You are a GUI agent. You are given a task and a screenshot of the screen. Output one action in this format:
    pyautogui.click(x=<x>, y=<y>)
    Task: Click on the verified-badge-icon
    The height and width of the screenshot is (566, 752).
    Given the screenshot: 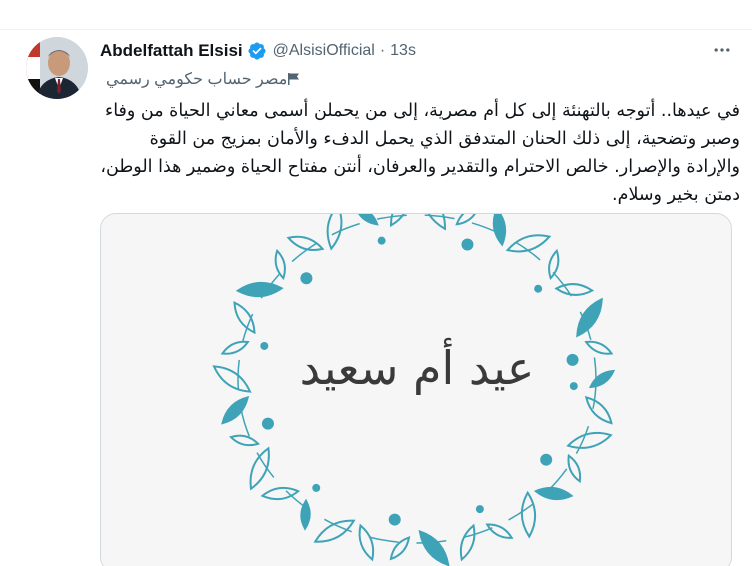 What is the action you would take?
    pyautogui.click(x=257, y=51)
    